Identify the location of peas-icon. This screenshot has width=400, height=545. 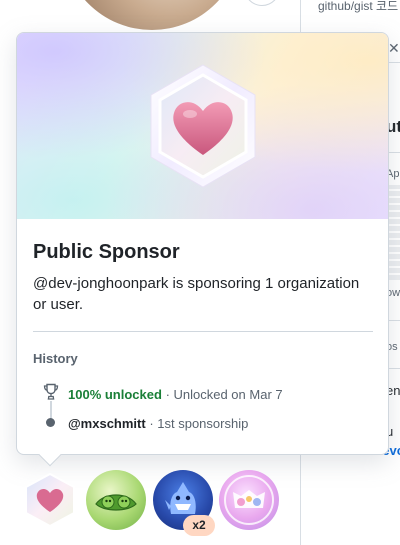
(116, 502).